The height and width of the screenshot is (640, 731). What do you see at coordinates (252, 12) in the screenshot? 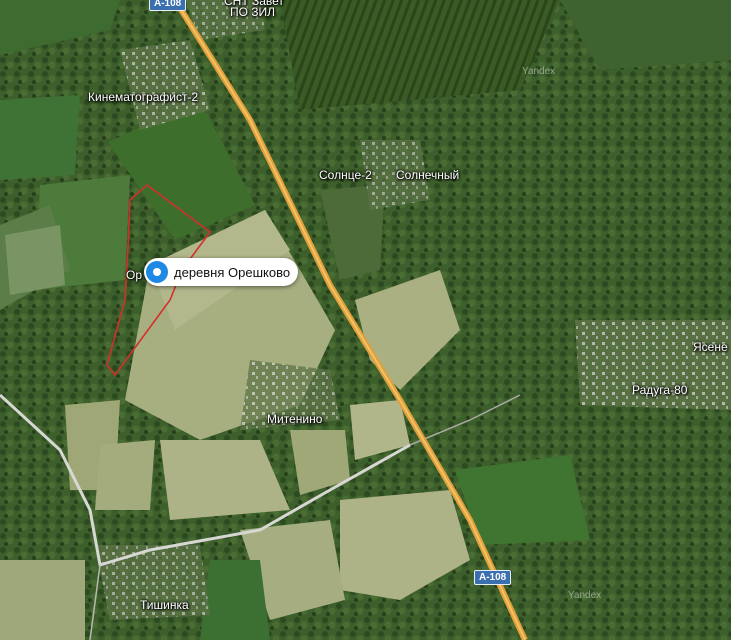
I see `place-label-po-zil: ПО ЗИЛ` at bounding box center [252, 12].